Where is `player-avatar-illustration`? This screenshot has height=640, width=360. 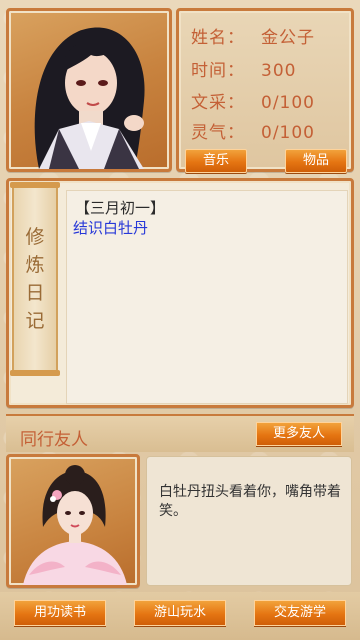 player-avatar-illustration is located at coordinates (89, 98).